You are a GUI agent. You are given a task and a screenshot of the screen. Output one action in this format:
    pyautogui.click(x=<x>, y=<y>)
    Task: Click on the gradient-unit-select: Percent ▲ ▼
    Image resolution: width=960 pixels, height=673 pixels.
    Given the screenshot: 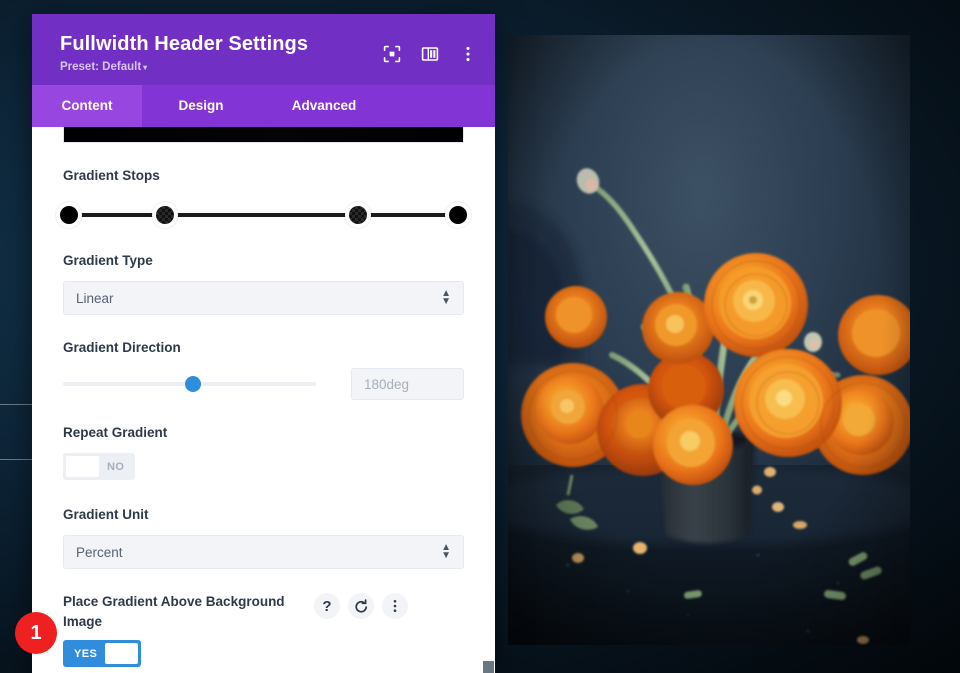 What is the action you would take?
    pyautogui.click(x=263, y=552)
    